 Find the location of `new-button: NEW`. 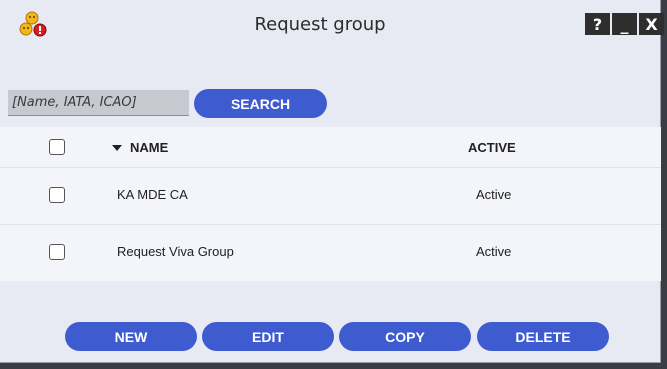

new-button: NEW is located at coordinates (131, 336).